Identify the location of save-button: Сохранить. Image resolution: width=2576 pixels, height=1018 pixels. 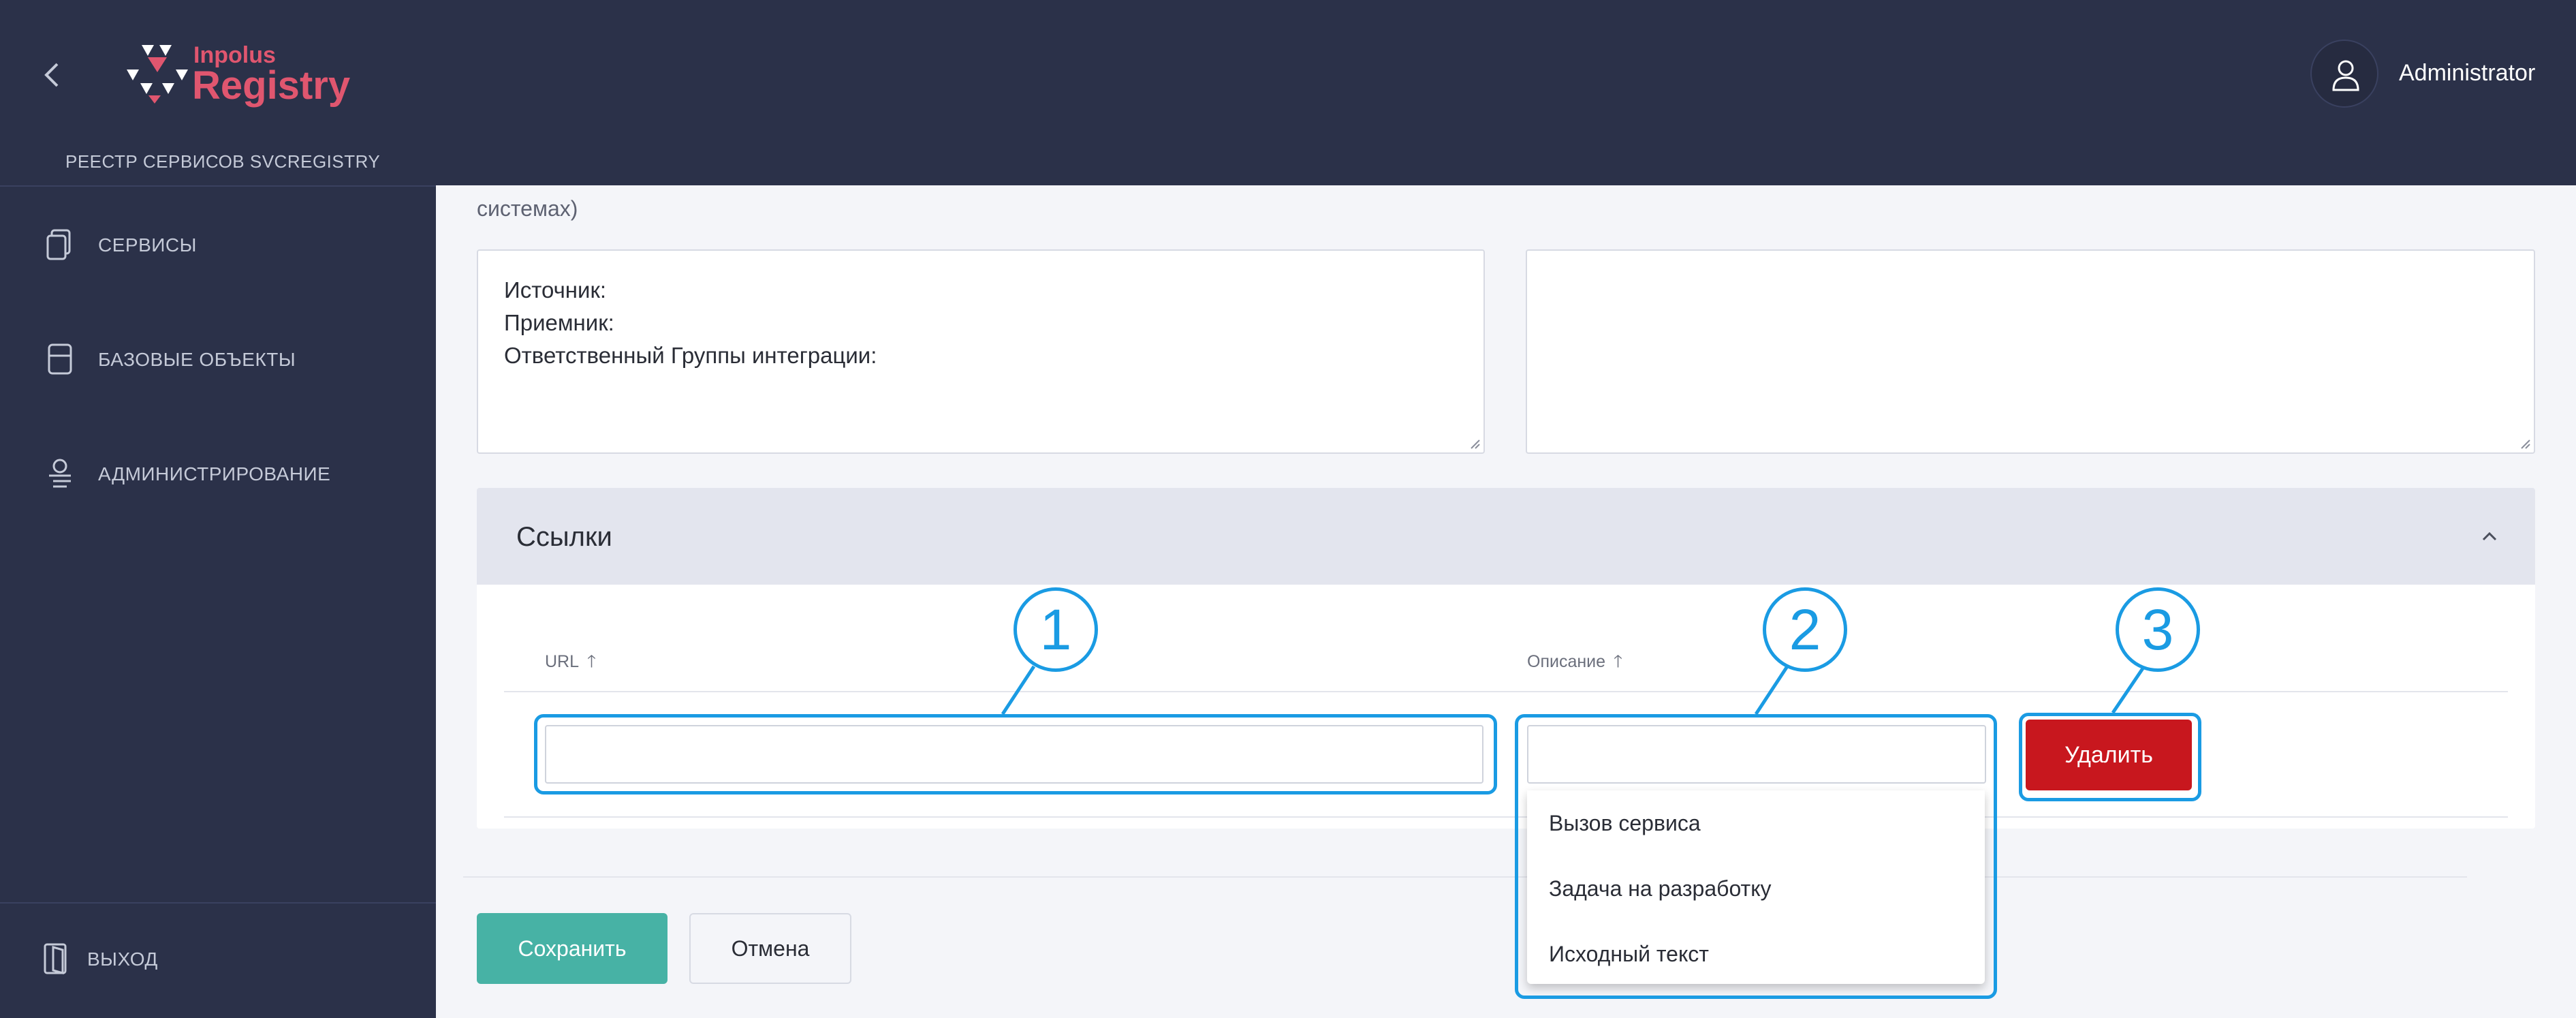
(572, 949).